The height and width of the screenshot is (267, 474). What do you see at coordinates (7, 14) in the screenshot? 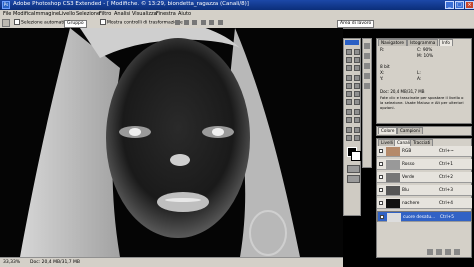
I see `menu-file: File` at bounding box center [7, 14].